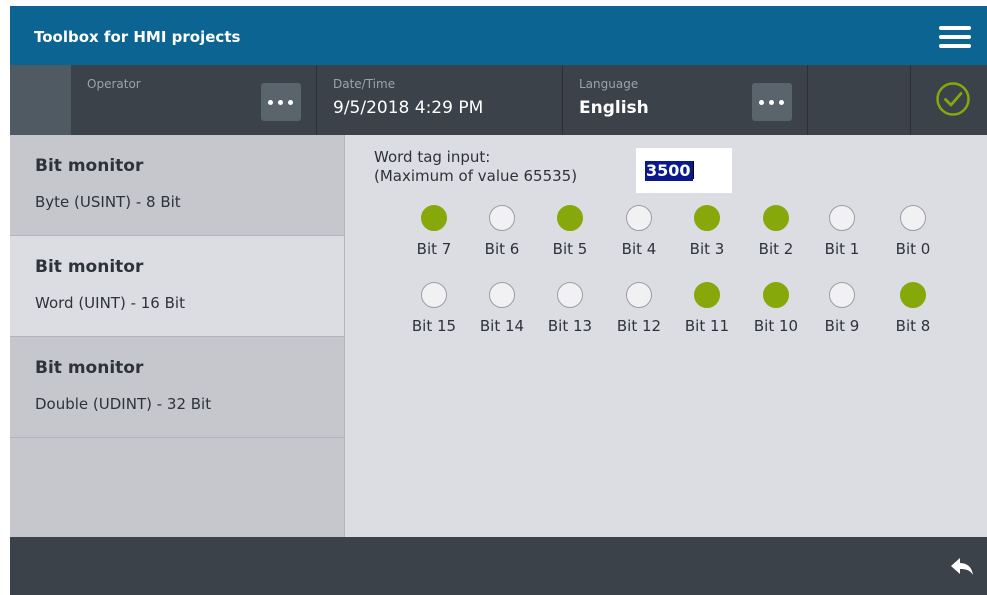  Describe the element at coordinates (570, 295) in the screenshot. I see `bit-13-indicator` at that location.